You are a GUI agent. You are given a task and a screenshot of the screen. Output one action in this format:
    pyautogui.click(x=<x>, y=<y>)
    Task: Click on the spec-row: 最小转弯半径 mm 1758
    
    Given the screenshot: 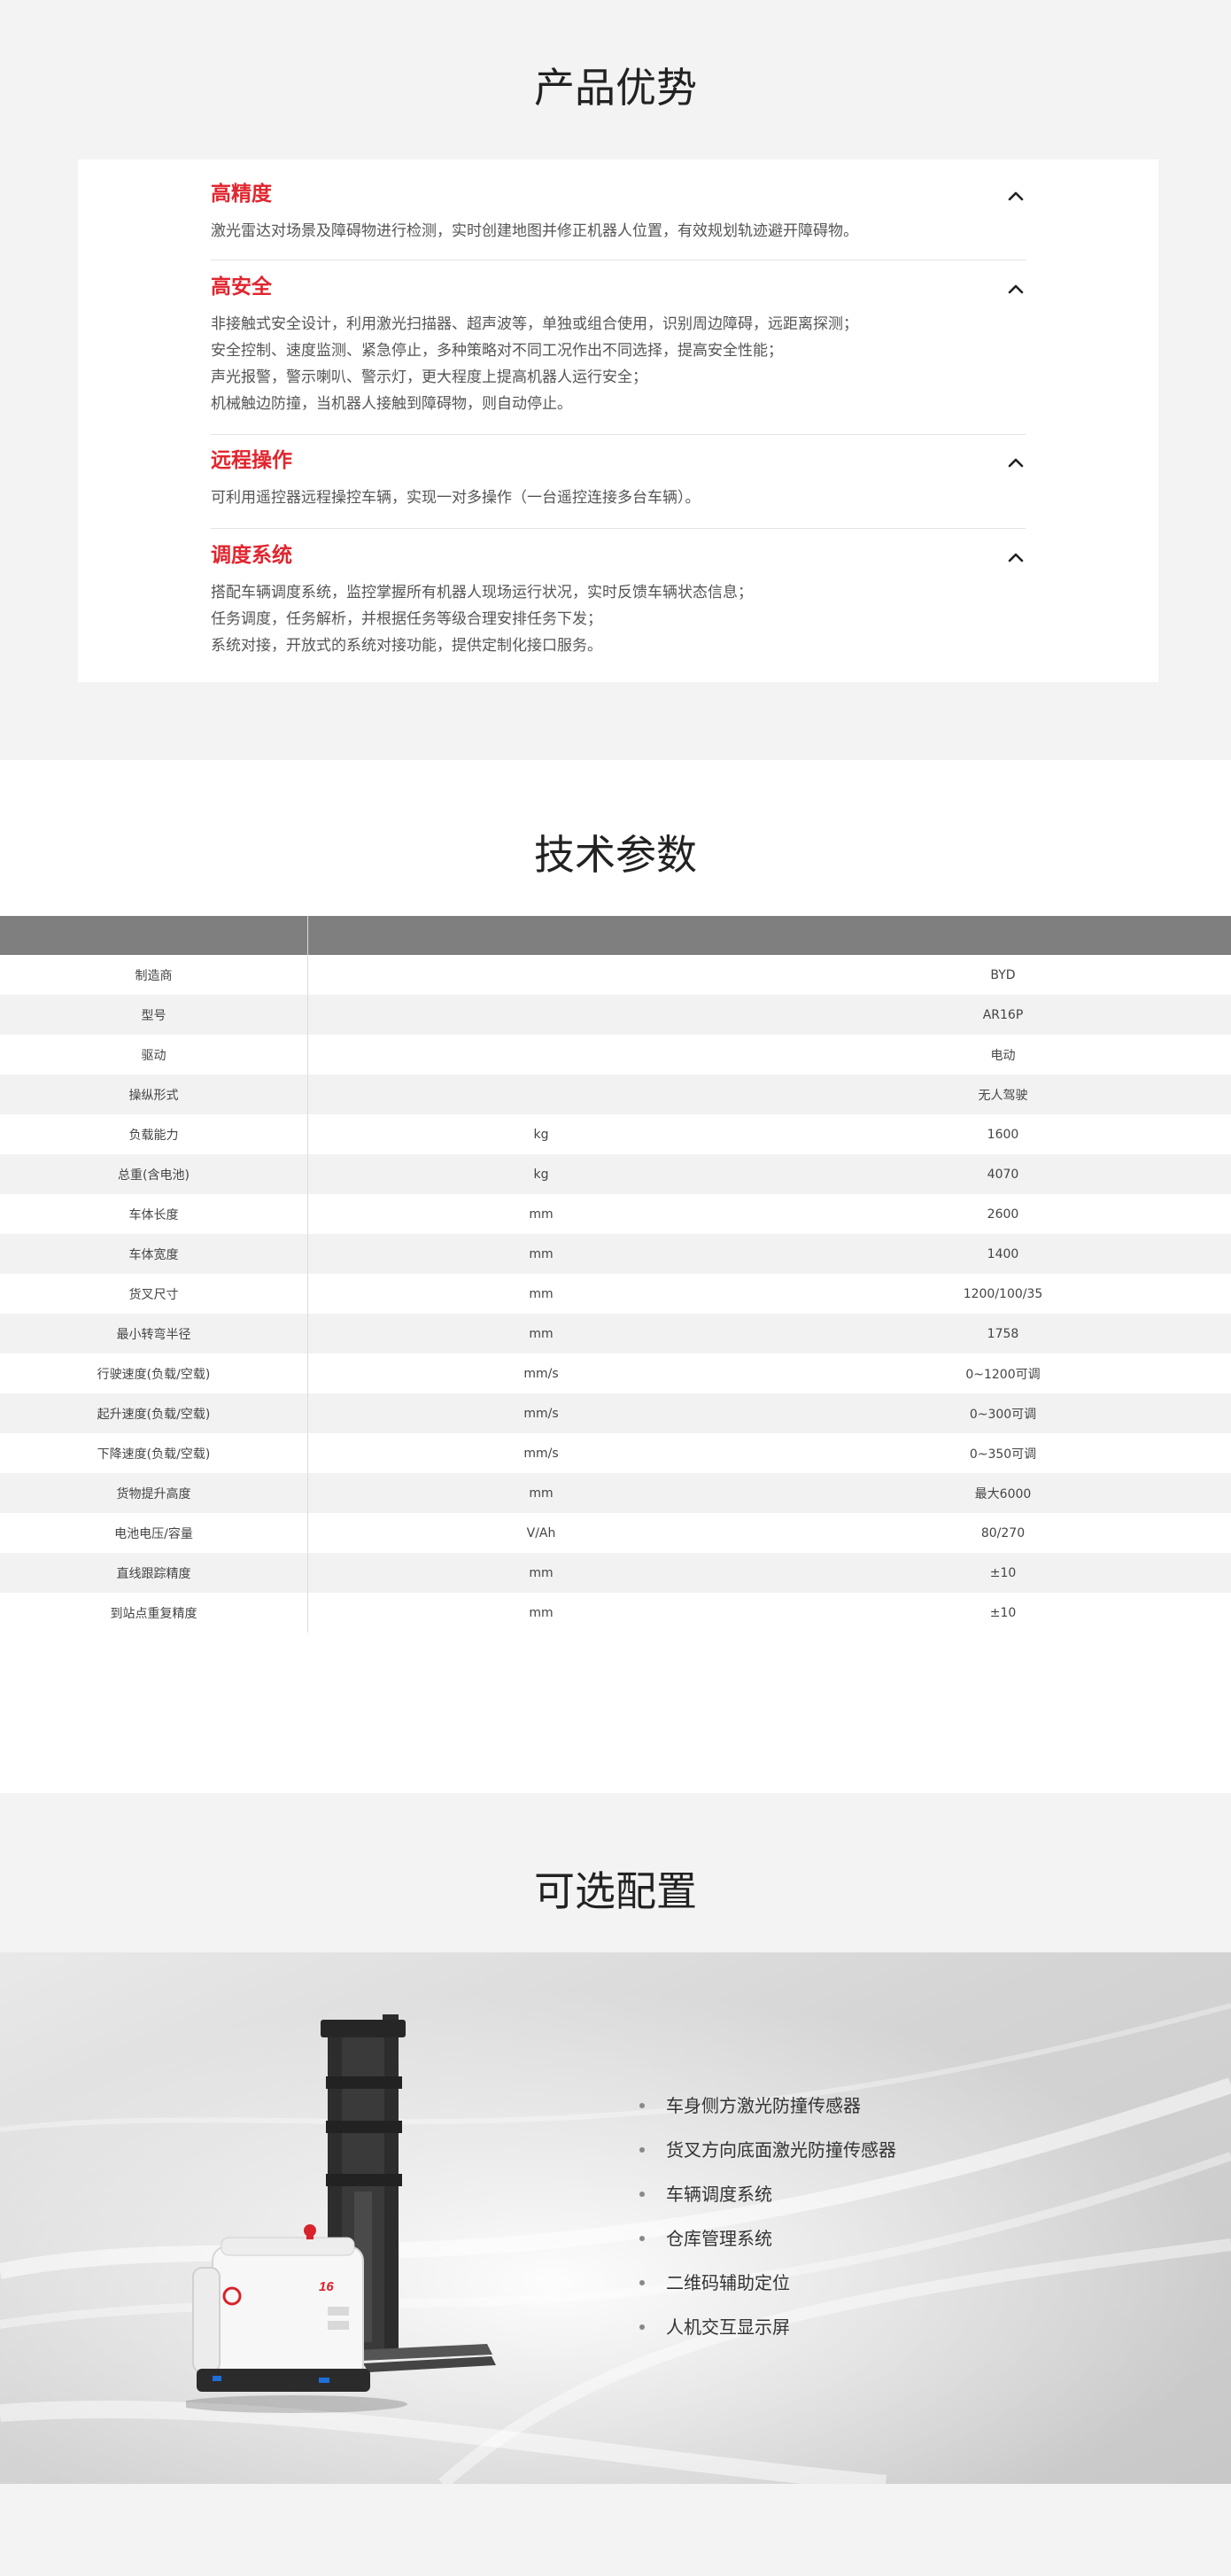 What is the action you would take?
    pyautogui.click(x=615, y=1334)
    